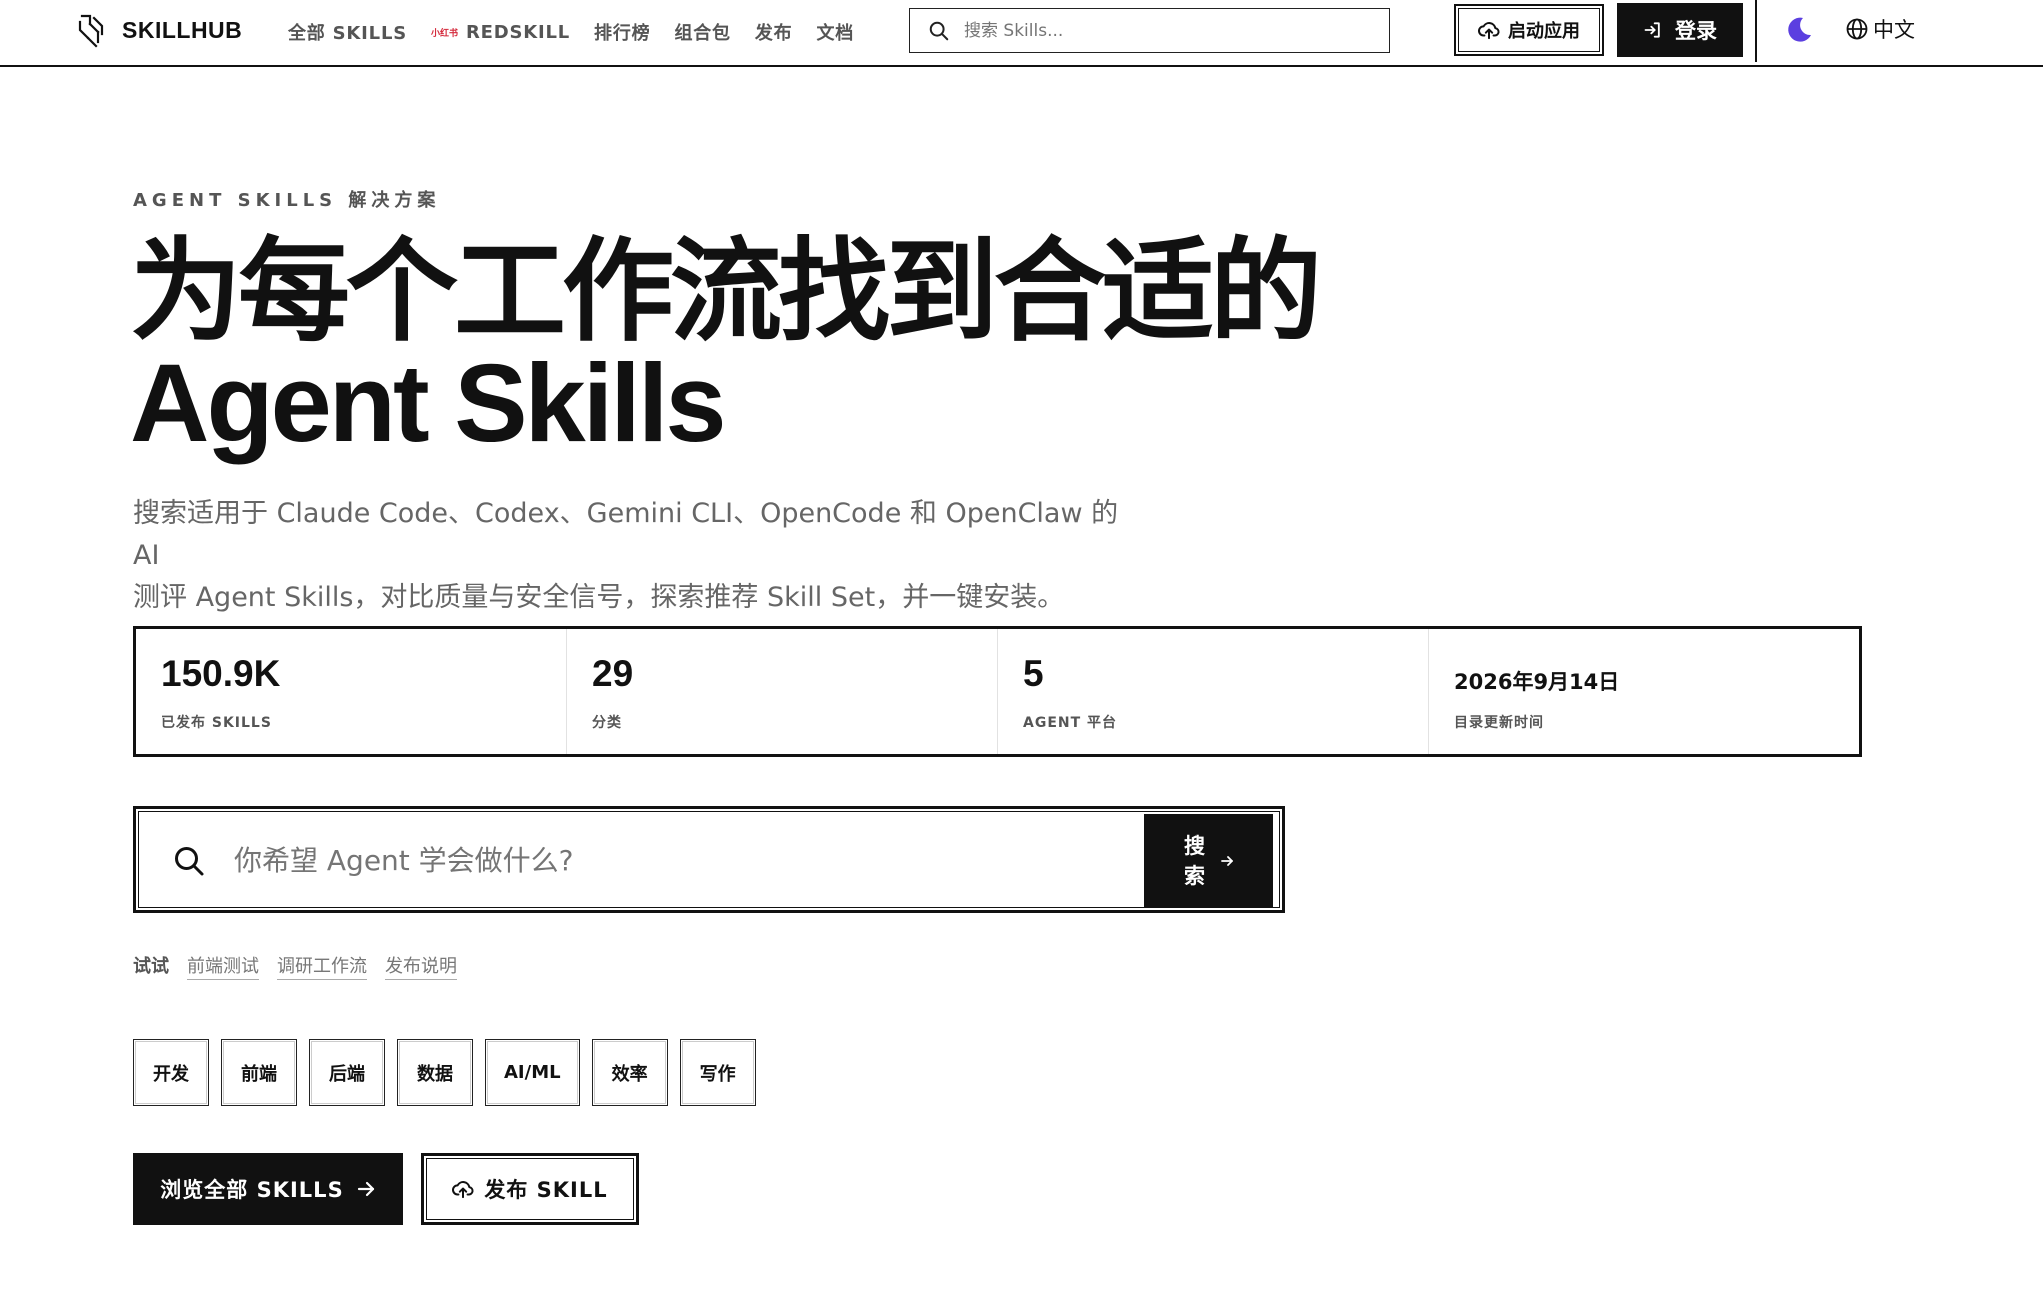 The height and width of the screenshot is (1308, 2043). What do you see at coordinates (518, 32) in the screenshot?
I see `nav-redskill-label: REDSKILL` at bounding box center [518, 32].